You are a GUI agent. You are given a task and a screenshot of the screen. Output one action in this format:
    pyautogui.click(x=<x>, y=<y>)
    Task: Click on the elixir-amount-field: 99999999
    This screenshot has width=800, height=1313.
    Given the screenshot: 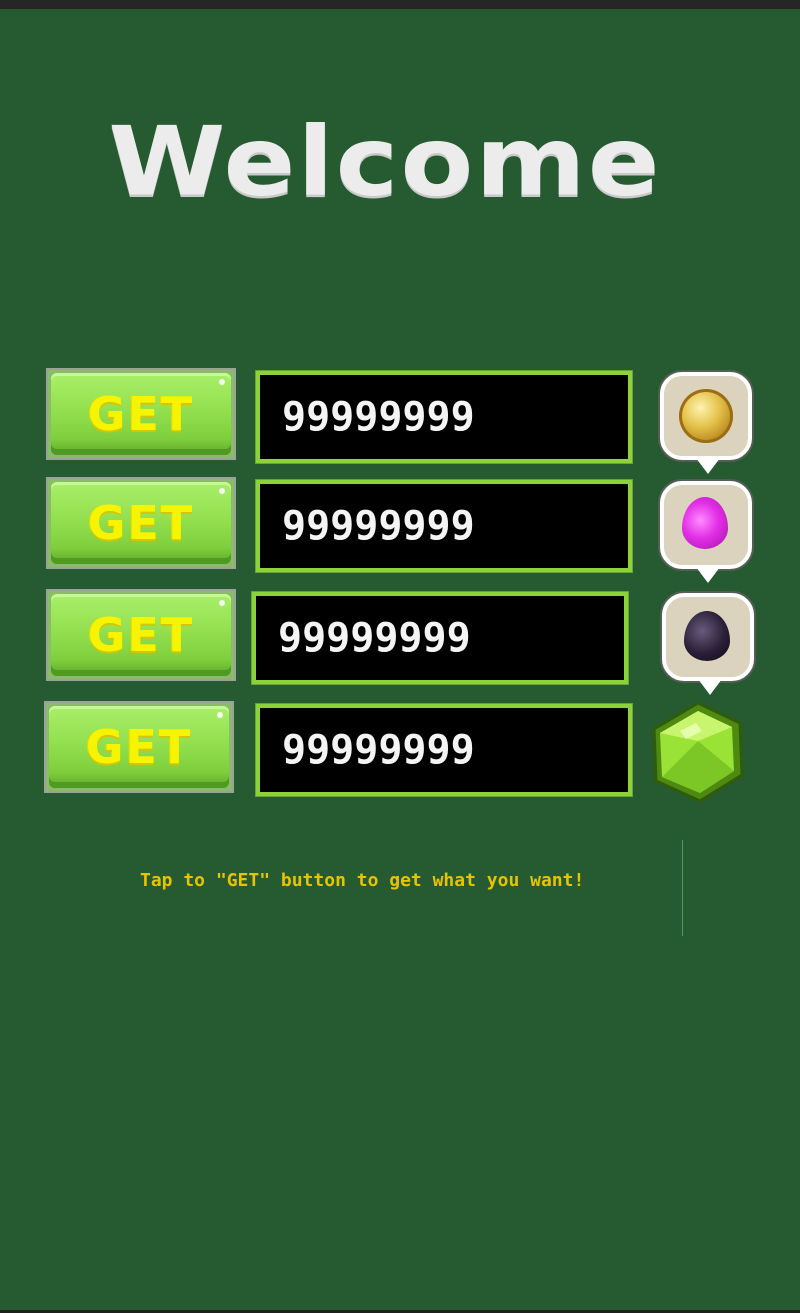 What is the action you would take?
    pyautogui.click(x=444, y=526)
    